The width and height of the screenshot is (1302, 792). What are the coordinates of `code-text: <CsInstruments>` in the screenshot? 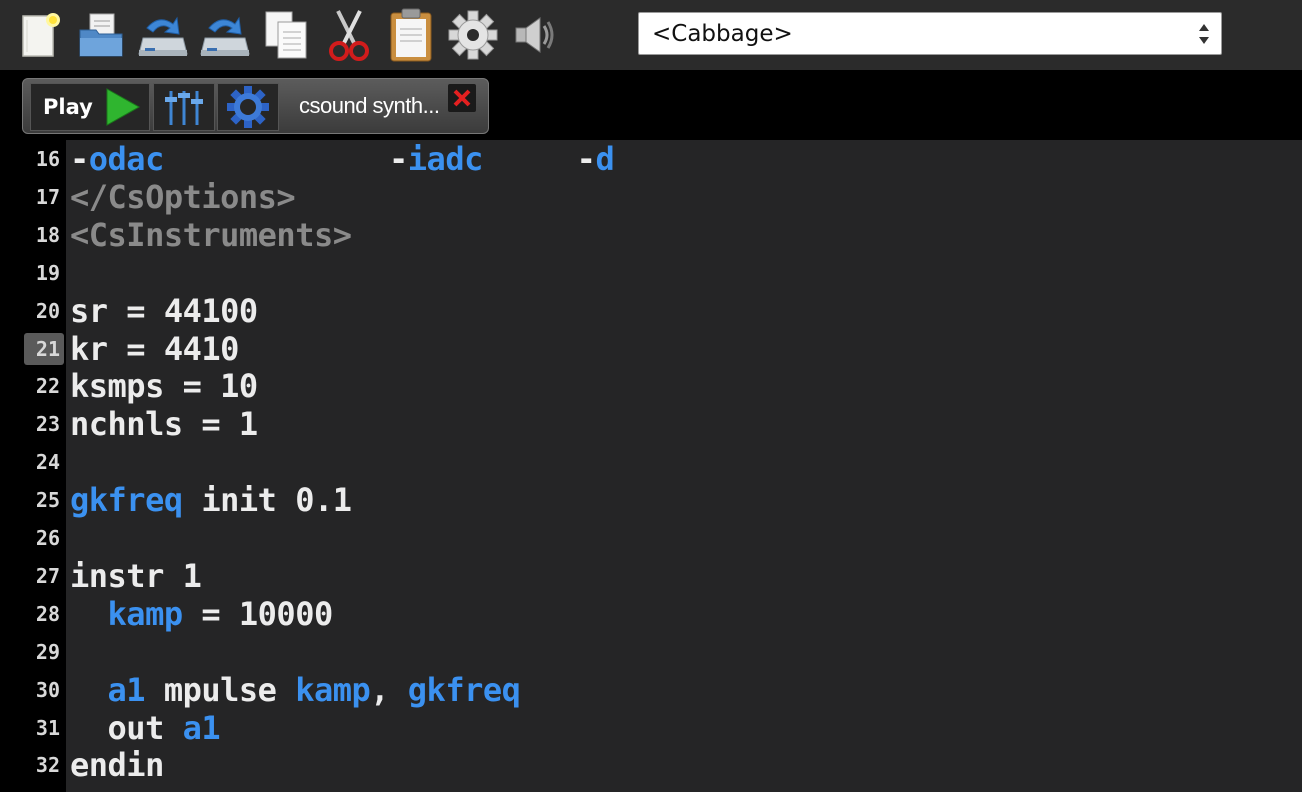 It's located at (211, 234).